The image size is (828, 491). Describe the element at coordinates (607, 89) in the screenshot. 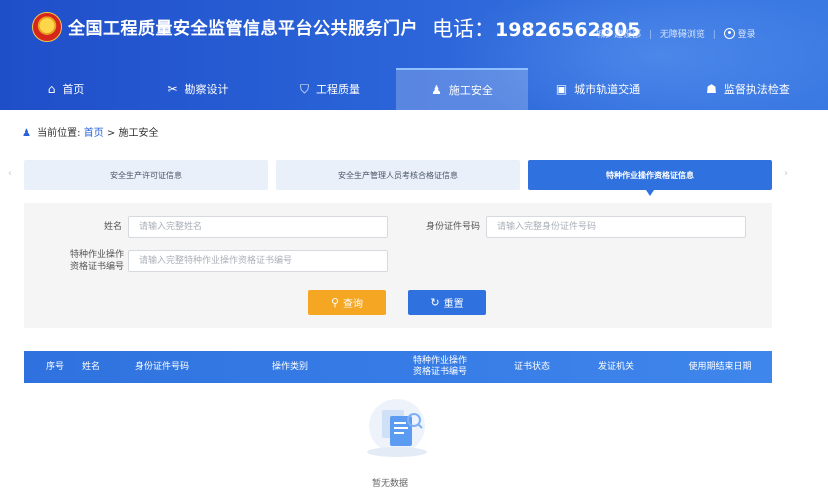

I see `nav-item-label: 城市轨道交通` at that location.